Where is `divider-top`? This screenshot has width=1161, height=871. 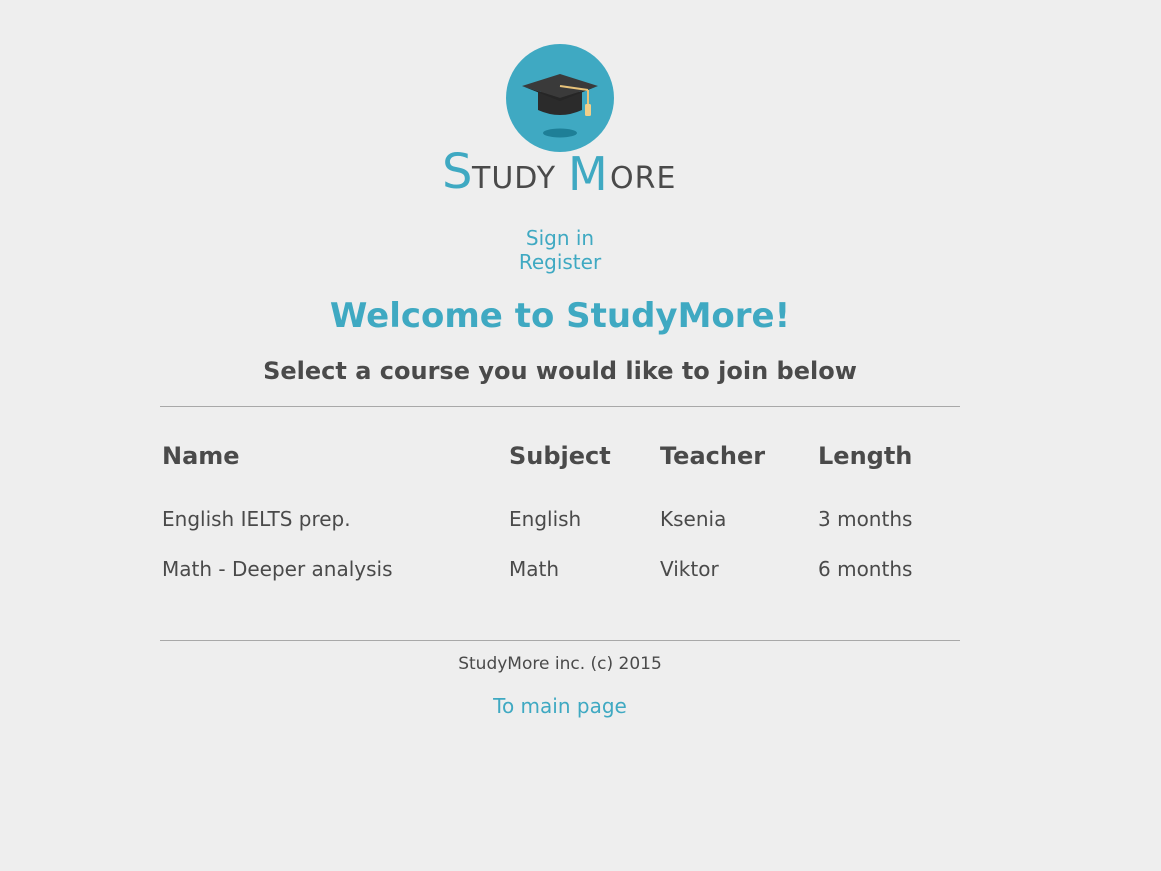
divider-top is located at coordinates (560, 406).